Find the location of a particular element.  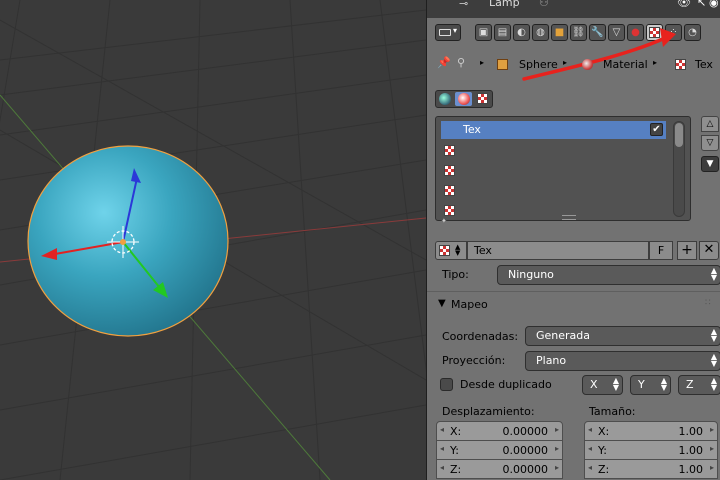

texture-context-selector is located at coordinates (464, 99).